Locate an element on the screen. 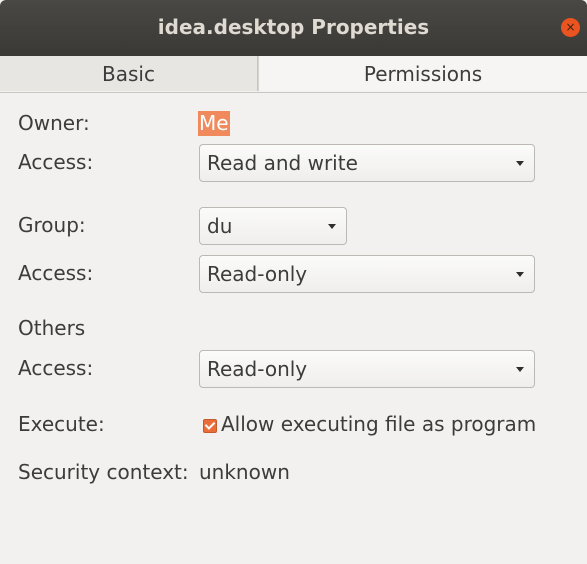 This screenshot has width=587, height=564. tab-bar: Basic Permissions is located at coordinates (293, 74).